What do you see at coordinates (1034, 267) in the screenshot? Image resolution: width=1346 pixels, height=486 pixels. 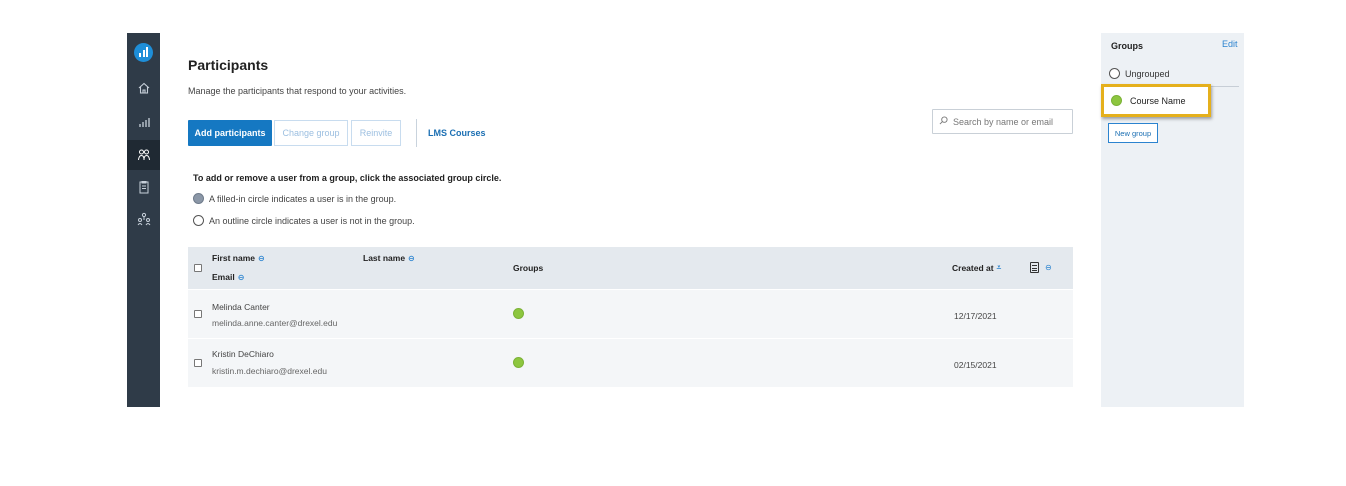 I see `columns-icon` at bounding box center [1034, 267].